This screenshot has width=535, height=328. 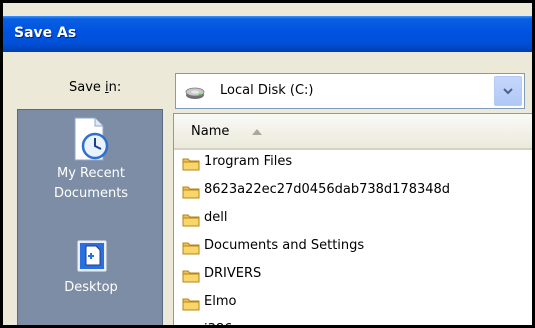 What do you see at coordinates (91, 193) in the screenshot?
I see `place-label-line2: Documents` at bounding box center [91, 193].